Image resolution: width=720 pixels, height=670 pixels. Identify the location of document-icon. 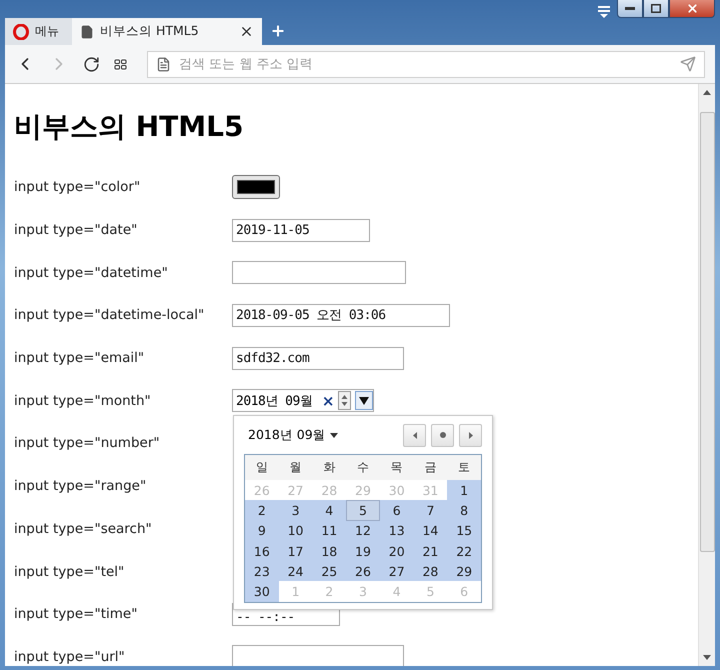
(87, 31).